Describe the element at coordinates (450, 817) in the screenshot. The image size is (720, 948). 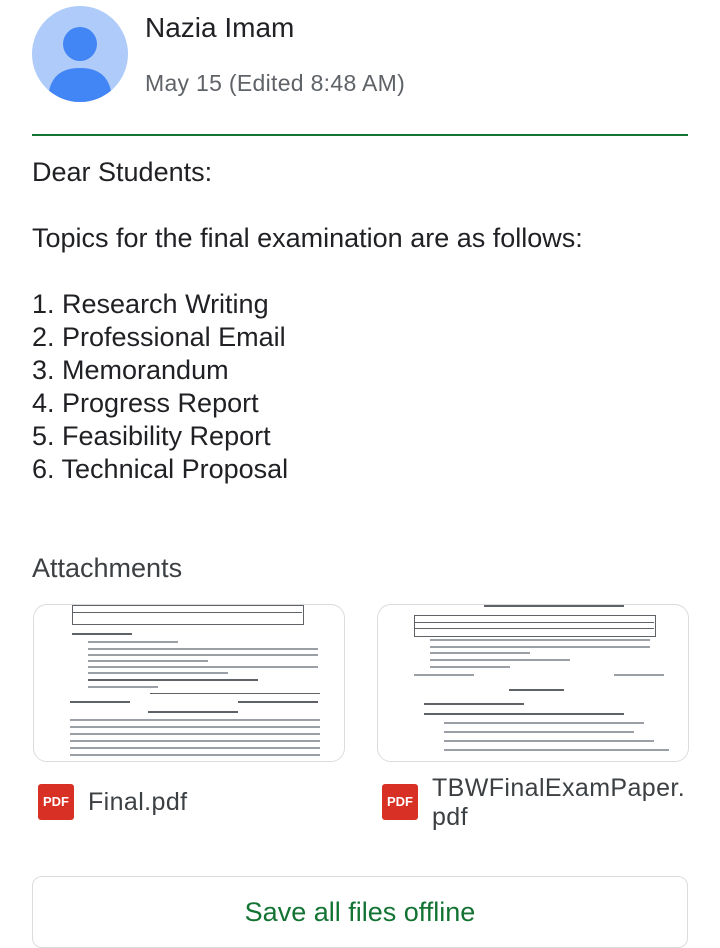
I see `attachment-name-line: pdf` at that location.